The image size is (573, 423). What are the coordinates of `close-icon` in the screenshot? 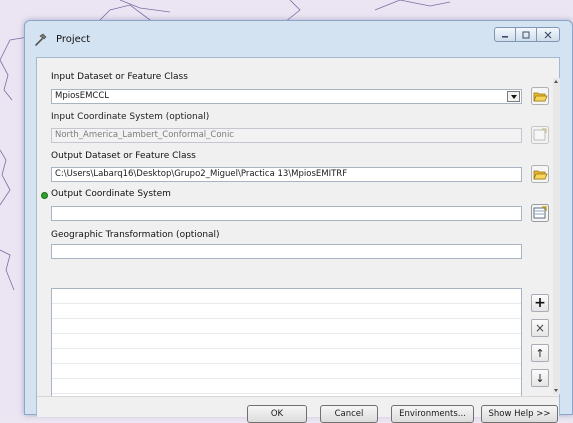 It's located at (548, 34).